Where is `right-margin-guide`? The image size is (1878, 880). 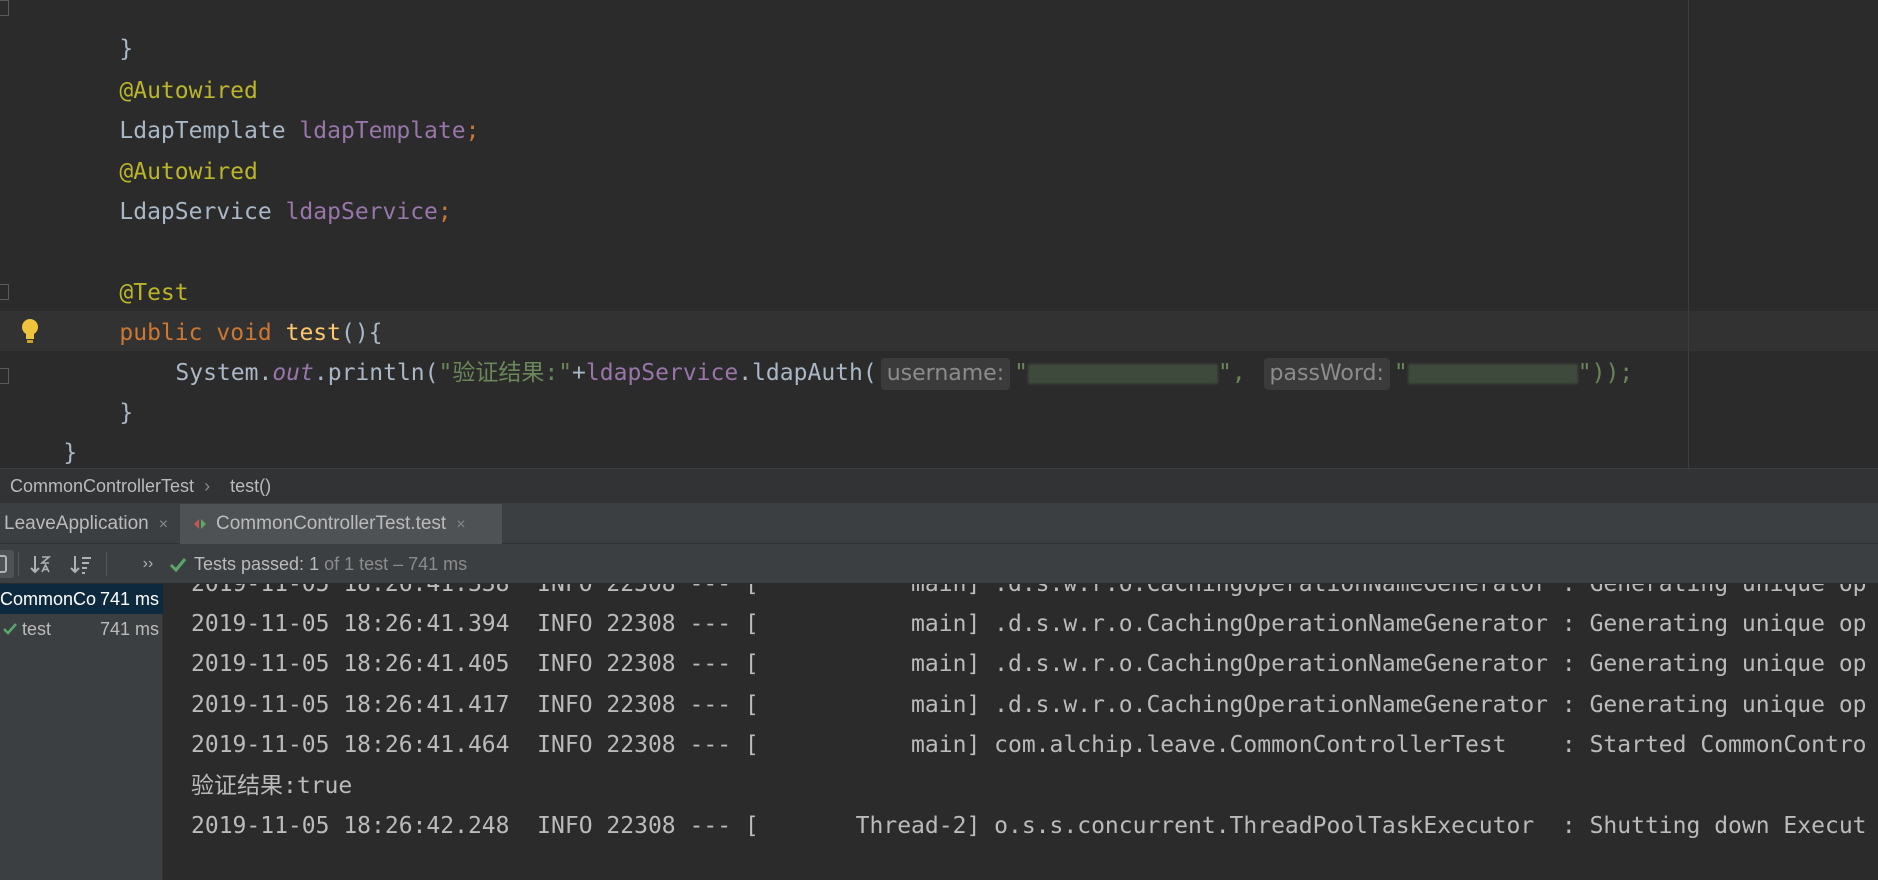 right-margin-guide is located at coordinates (1688, 234).